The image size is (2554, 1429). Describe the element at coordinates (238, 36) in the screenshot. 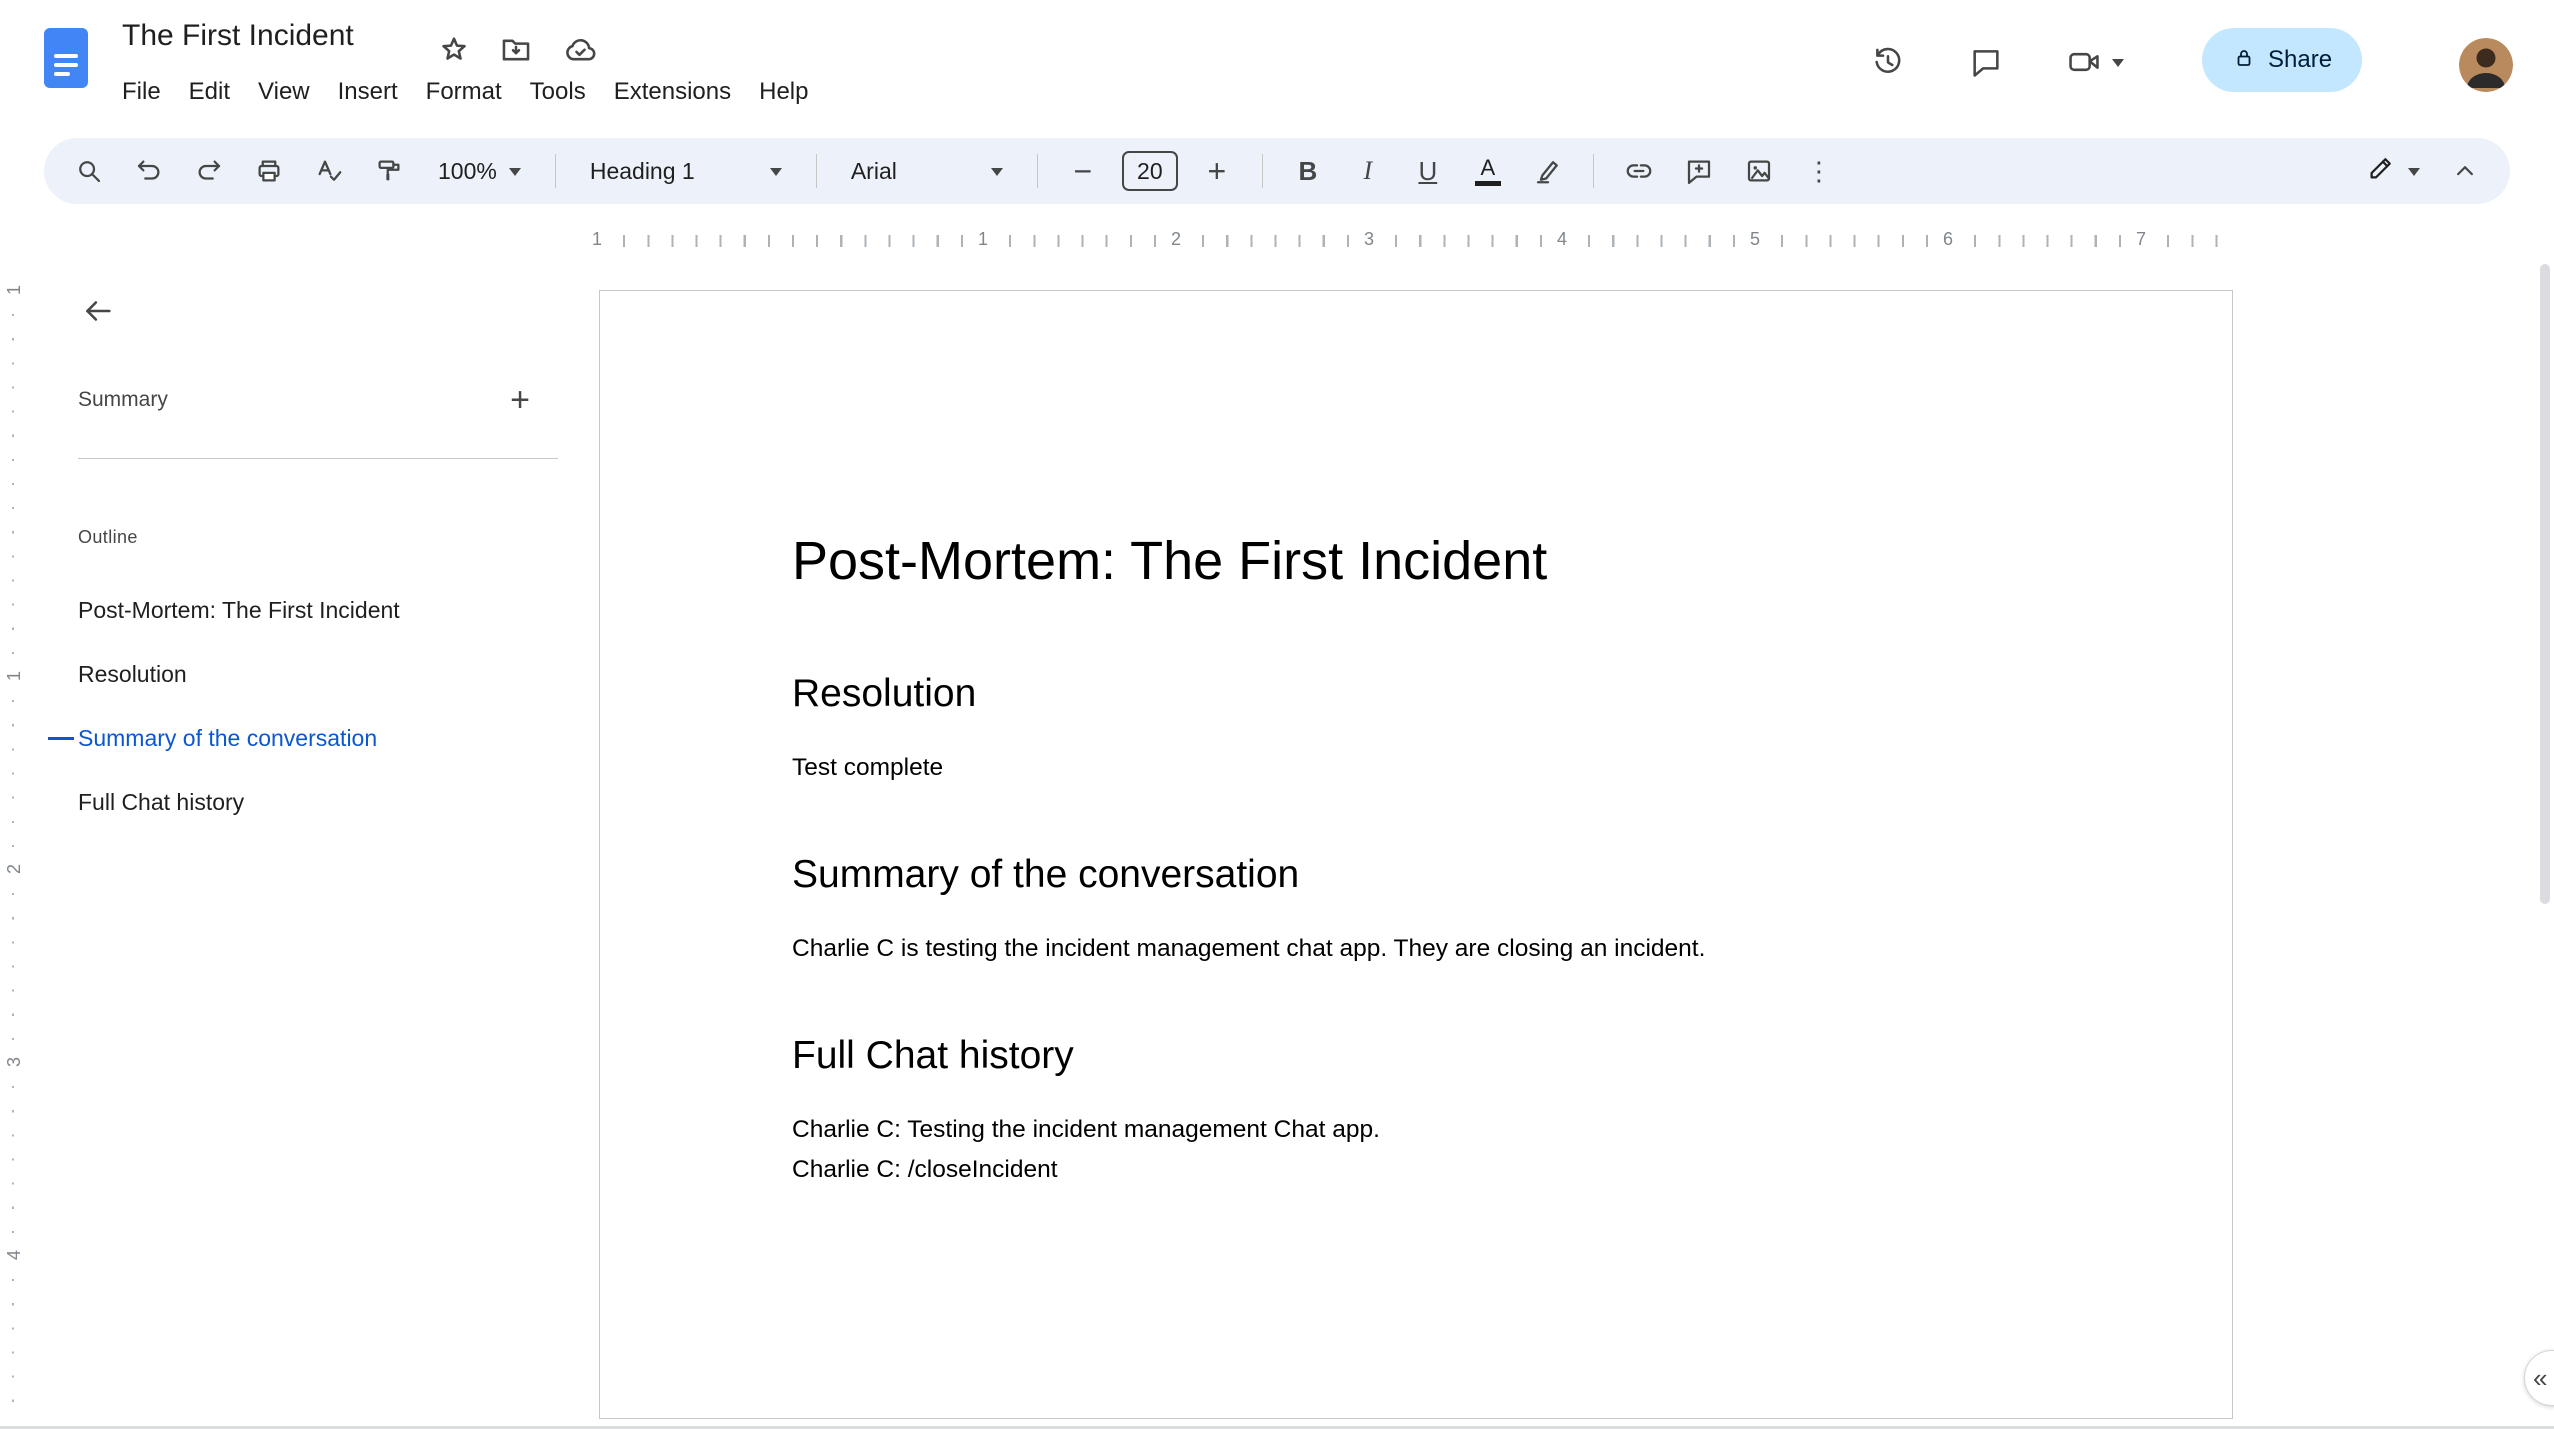

I see `document-title: The First Incident` at that location.